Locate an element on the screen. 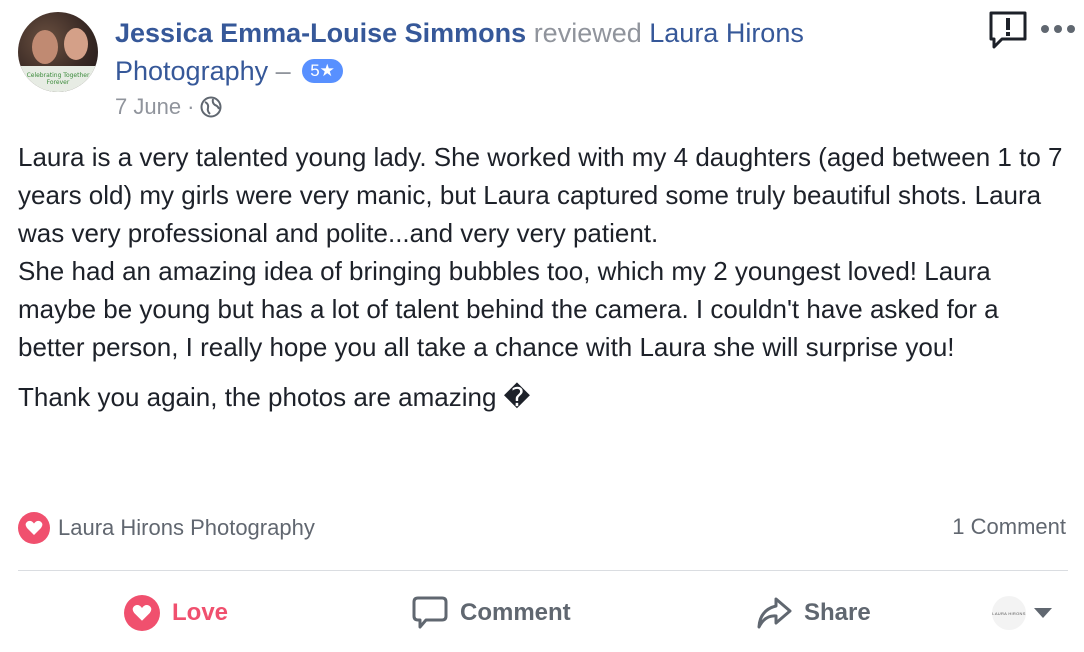 This screenshot has height=652, width=1084. comment-icon is located at coordinates (430, 612).